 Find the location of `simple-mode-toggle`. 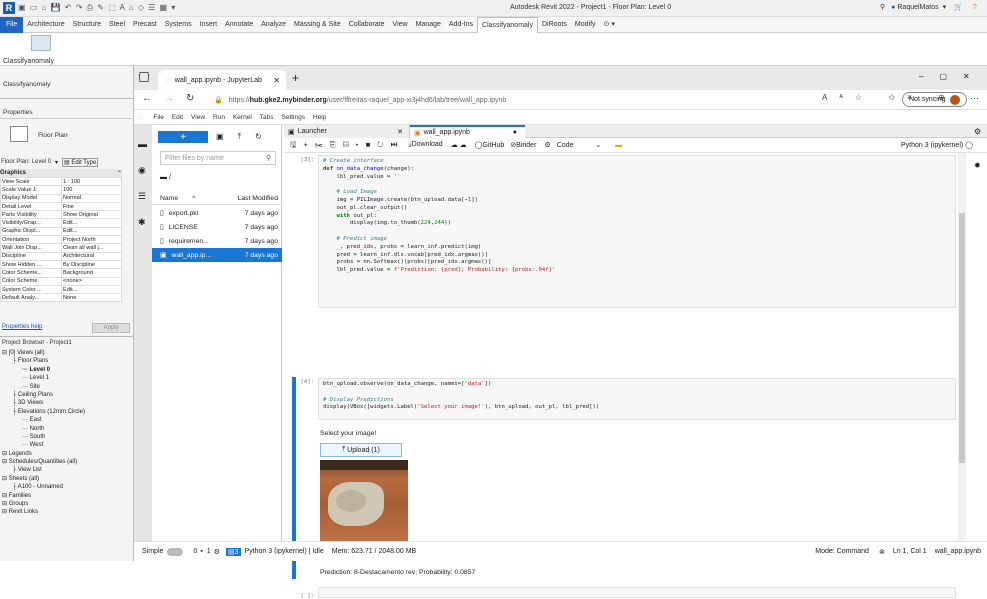

simple-mode-toggle is located at coordinates (175, 551).